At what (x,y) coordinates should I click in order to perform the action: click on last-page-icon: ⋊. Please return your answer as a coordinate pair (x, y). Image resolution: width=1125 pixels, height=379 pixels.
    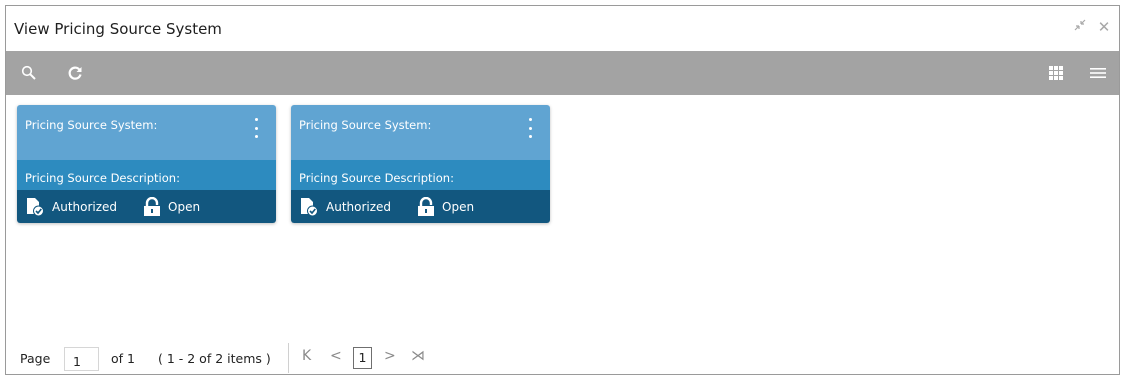
    Looking at the image, I should click on (418, 356).